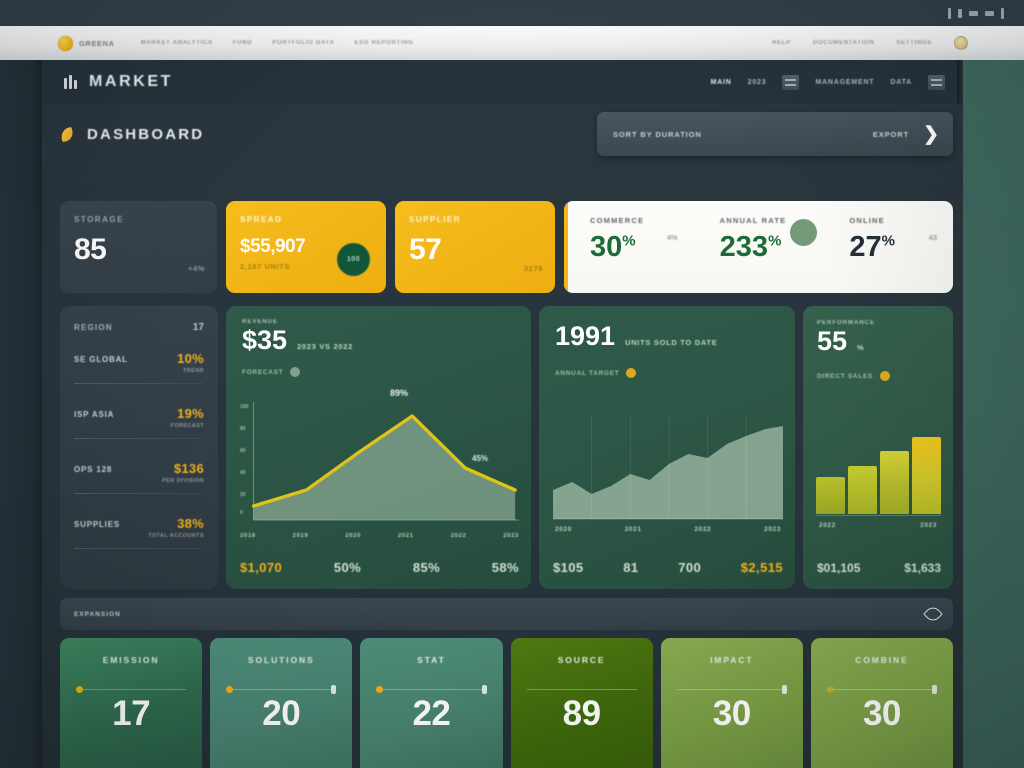  Describe the element at coordinates (885, 376) in the screenshot. I see `legend-swatch` at that location.